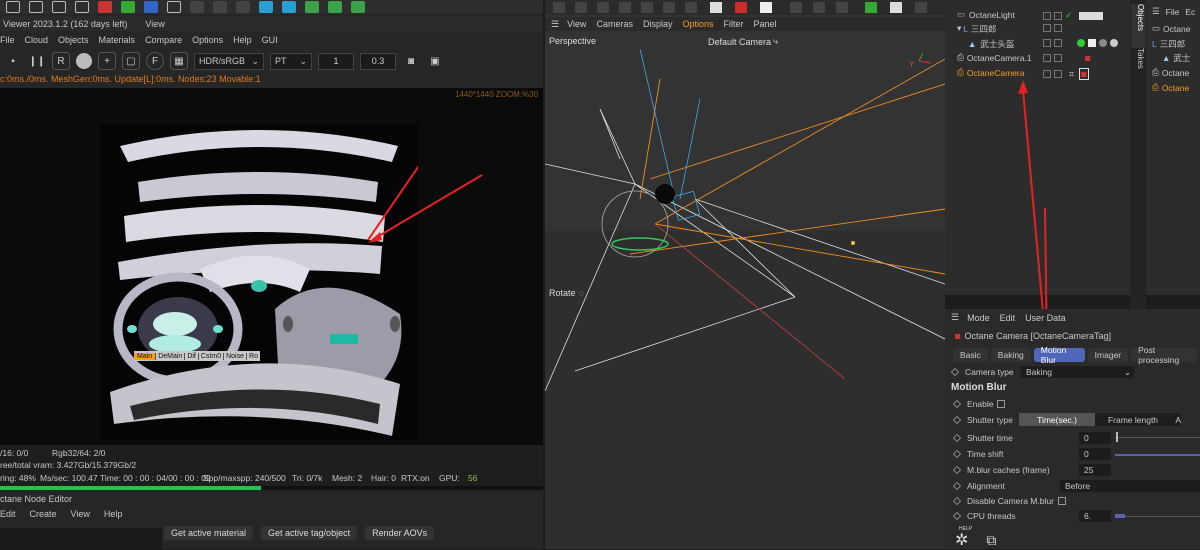 Image resolution: width=1200 pixels, height=550 pixels. What do you see at coordinates (991, 540) in the screenshot?
I see `node-graph-icon: ⧉` at bounding box center [991, 540].